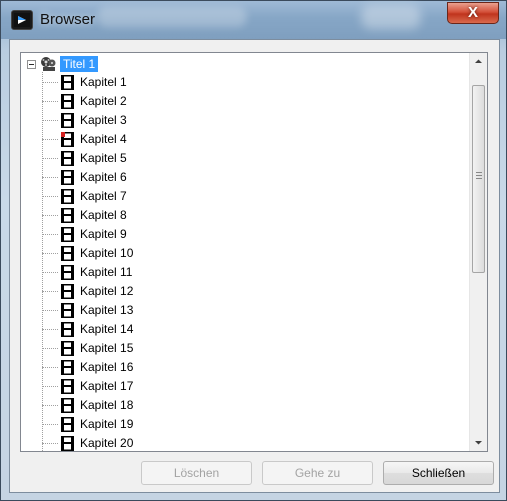  I want to click on tree-item-chapter: Kapitel 3, so click(142, 120).